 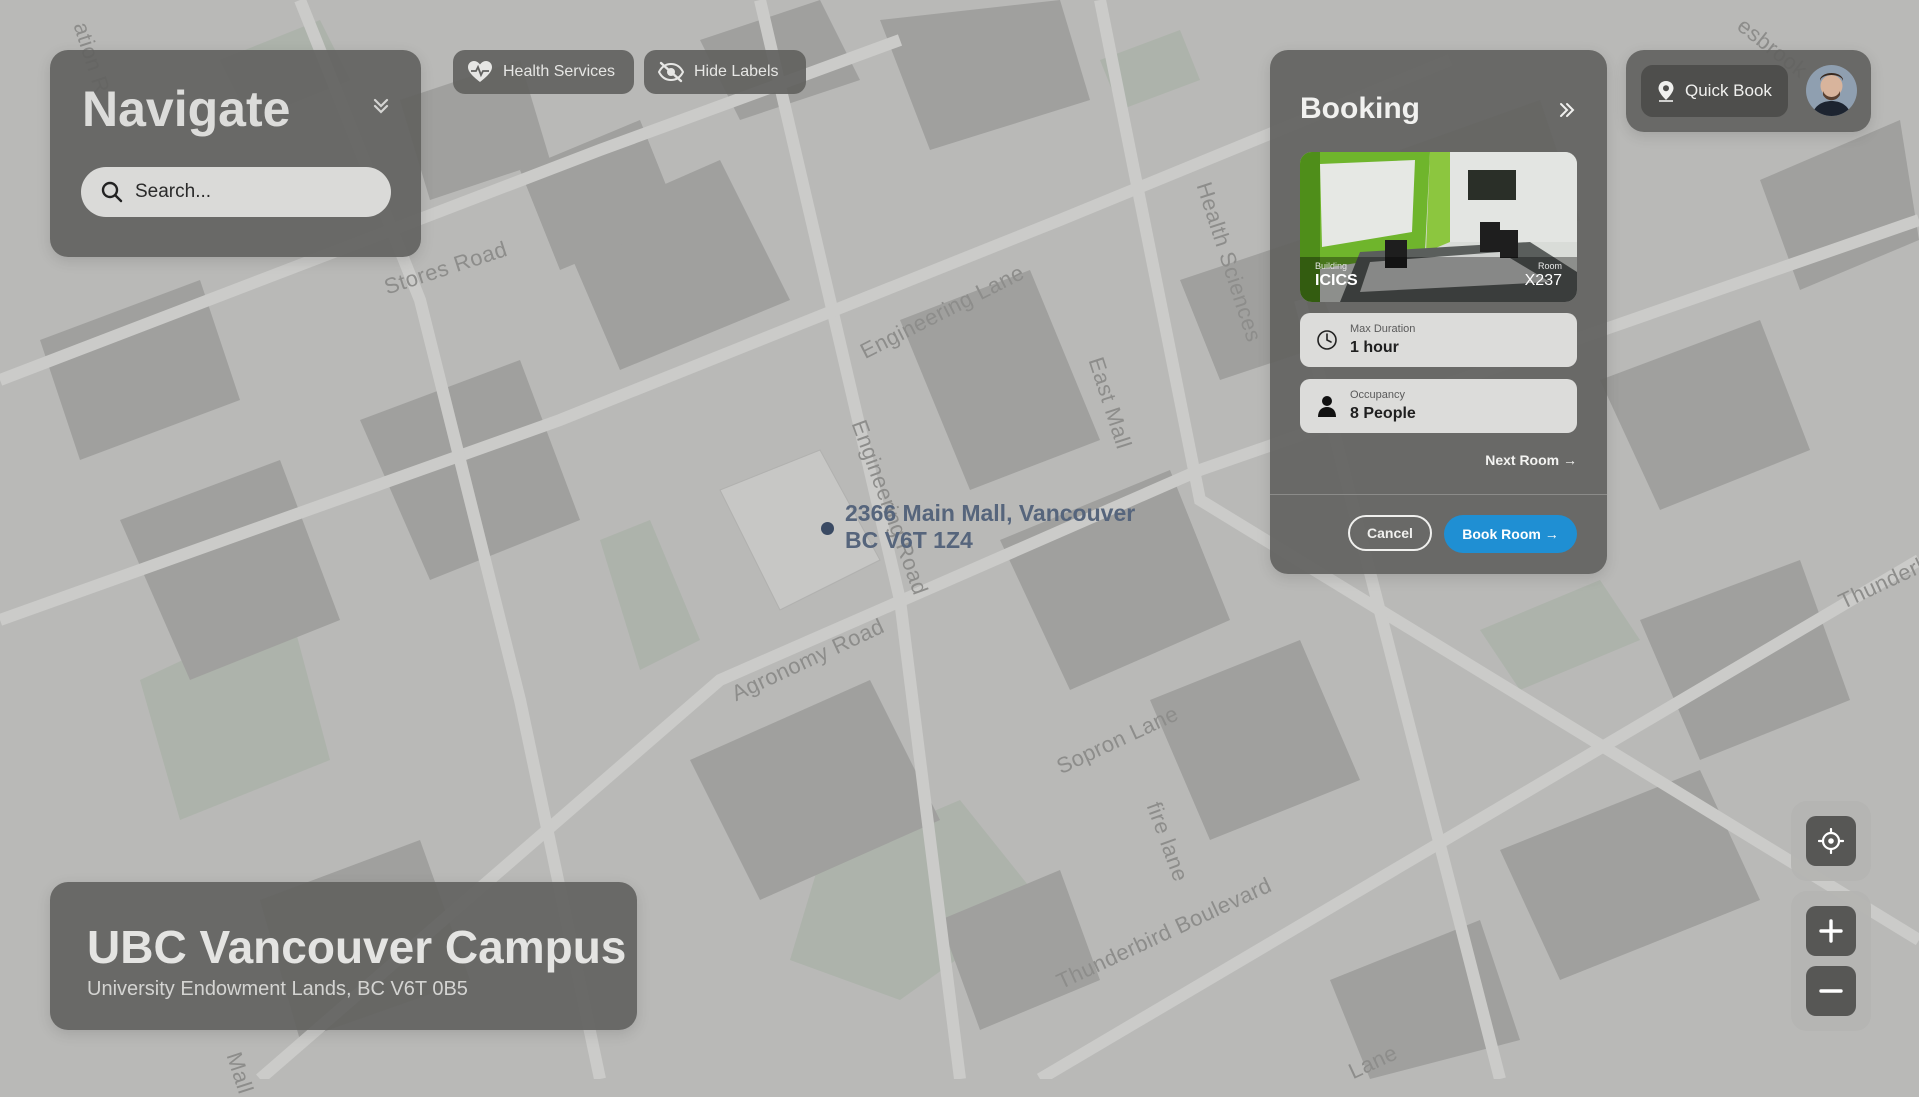 I want to click on search-box, so click(x=236, y=192).